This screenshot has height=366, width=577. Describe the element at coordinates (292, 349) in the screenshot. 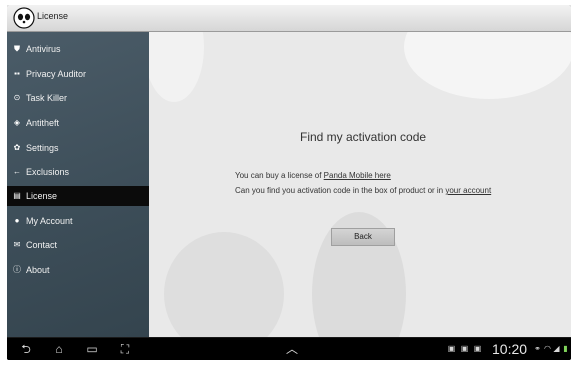

I see `chevron-up-icon: ︿` at that location.